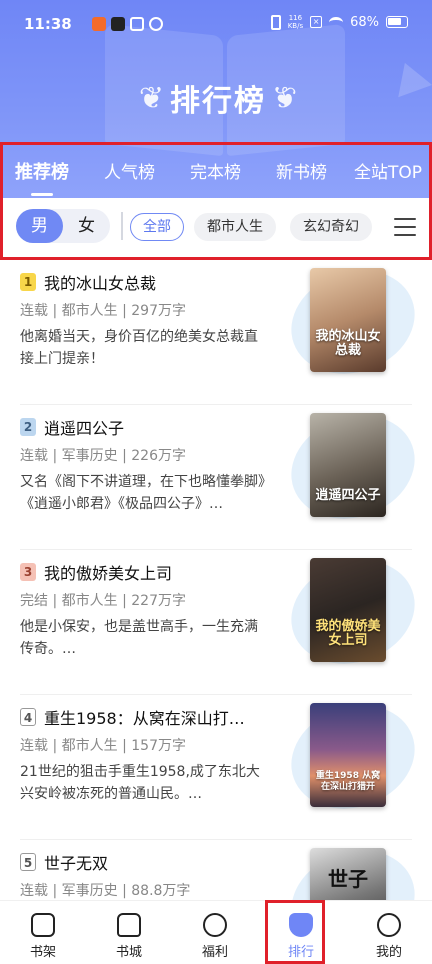 Image resolution: width=432 pixels, height=964 pixels. Describe the element at coordinates (48, 24) in the screenshot. I see `status-time: 11:38` at that location.